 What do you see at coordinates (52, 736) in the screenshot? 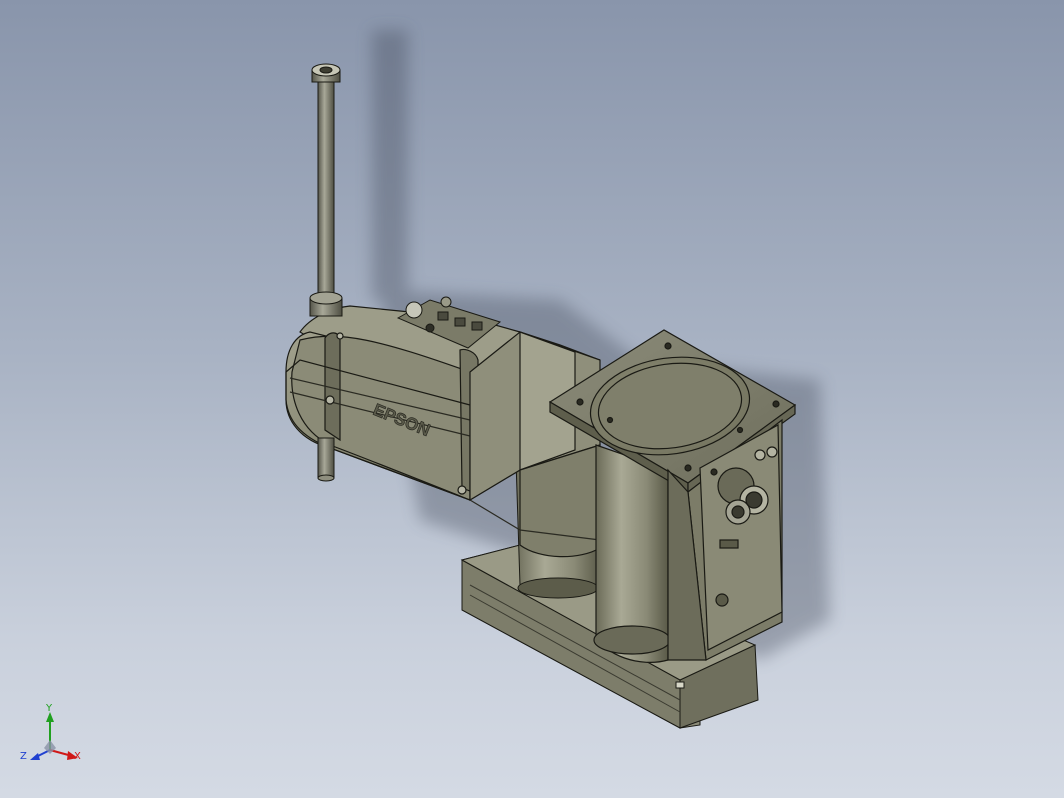
I see `orientation-triad: Y X Z` at bounding box center [52, 736].